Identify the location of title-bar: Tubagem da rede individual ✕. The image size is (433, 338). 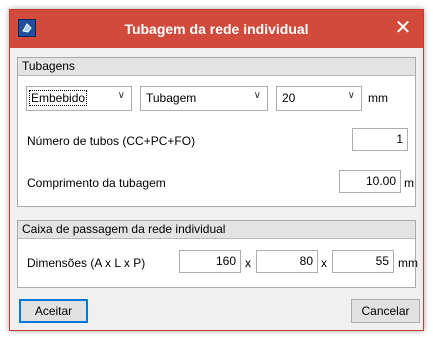
(216, 29).